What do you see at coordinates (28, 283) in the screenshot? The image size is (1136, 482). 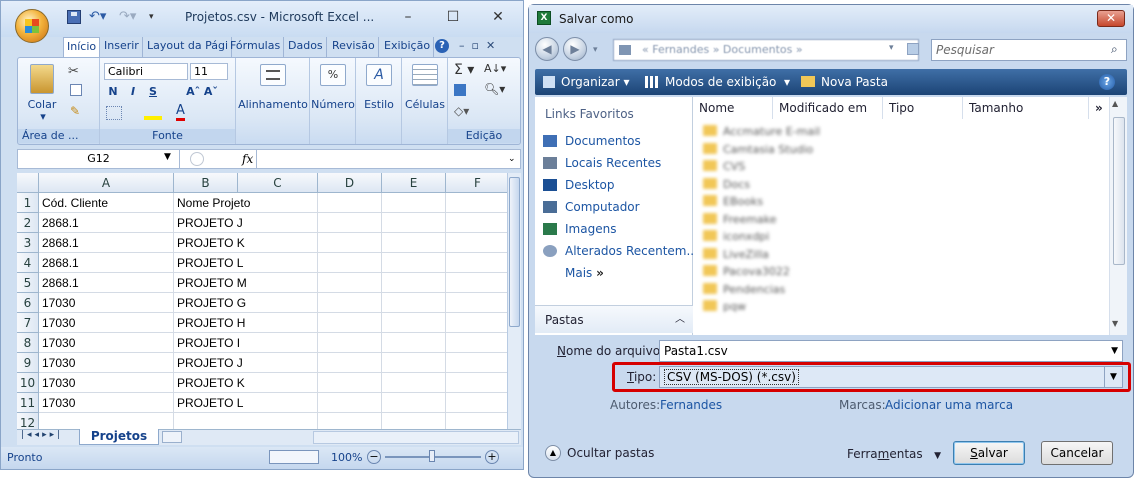 I see `row-header: 5` at bounding box center [28, 283].